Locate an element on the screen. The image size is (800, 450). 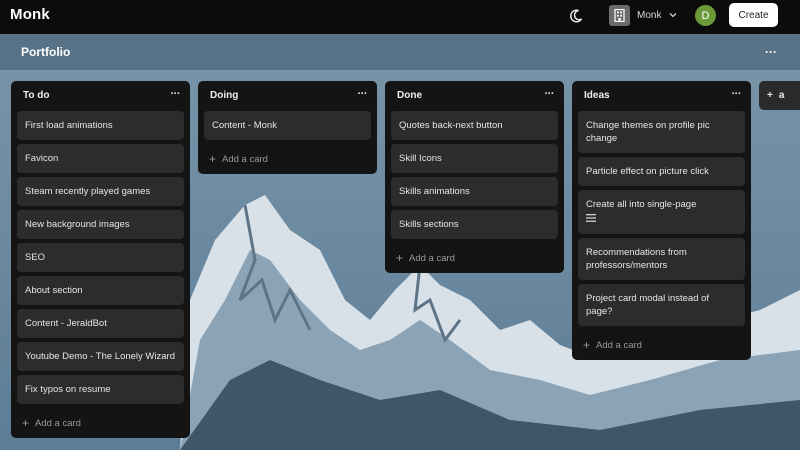
list-header: Done ··· is located at coordinates (474, 96).